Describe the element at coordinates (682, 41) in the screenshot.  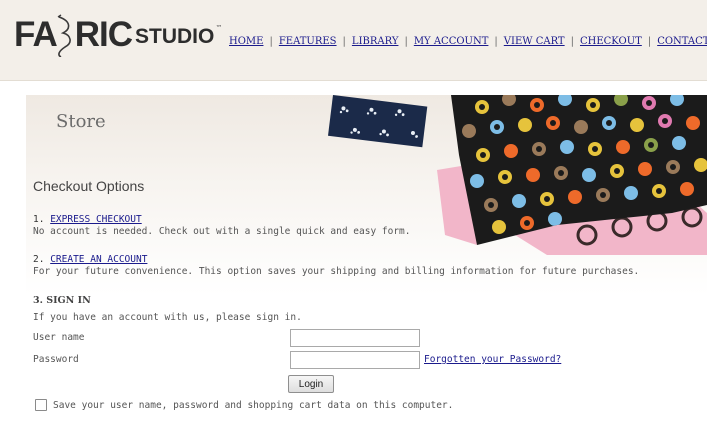
I see `nav-contact-us: CONTACT US` at that location.